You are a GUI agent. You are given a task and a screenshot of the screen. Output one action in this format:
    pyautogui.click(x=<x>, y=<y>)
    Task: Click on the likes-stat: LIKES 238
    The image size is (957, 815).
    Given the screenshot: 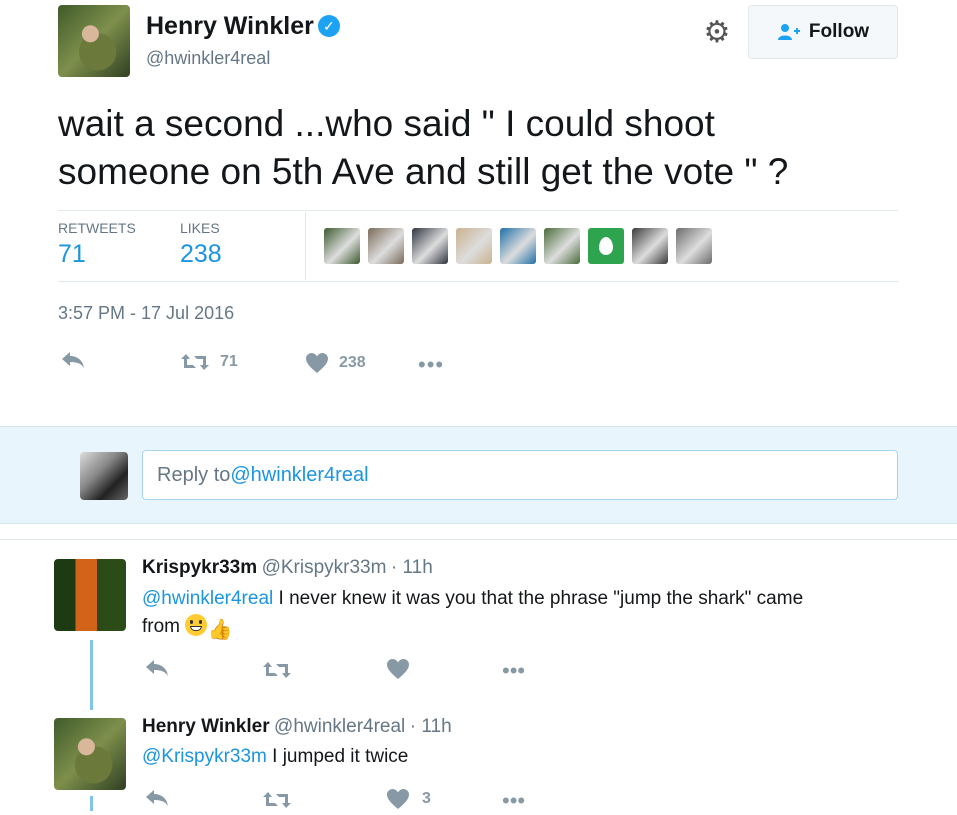 What is the action you would take?
    pyautogui.click(x=201, y=244)
    